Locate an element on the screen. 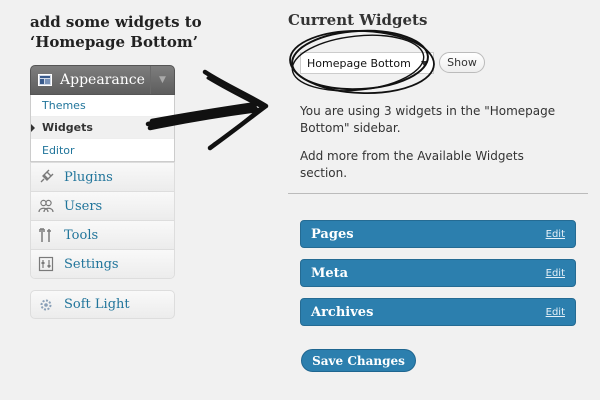  menu-item-tools: Tools is located at coordinates (102, 234).